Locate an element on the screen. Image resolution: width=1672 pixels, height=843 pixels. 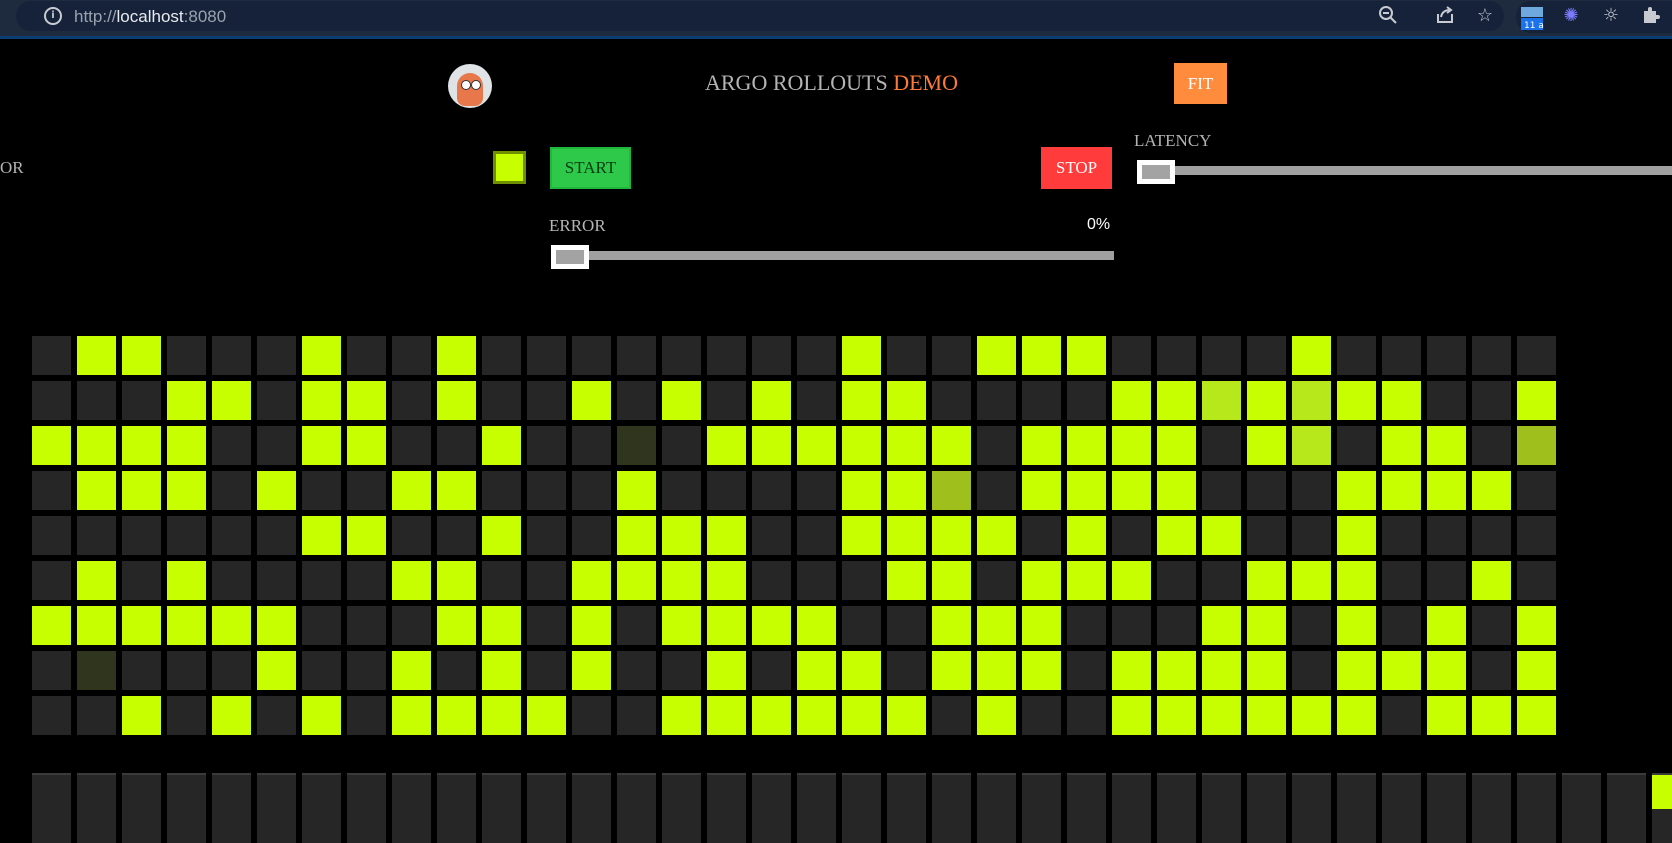
sparkle-extension-icon: ✺ is located at coordinates (1571, 16).